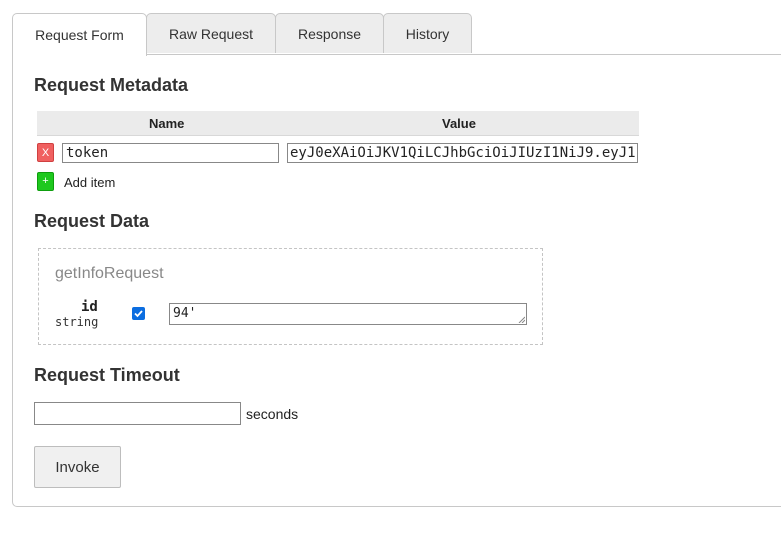  What do you see at coordinates (45, 152) in the screenshot?
I see `remove-item-button: X` at bounding box center [45, 152].